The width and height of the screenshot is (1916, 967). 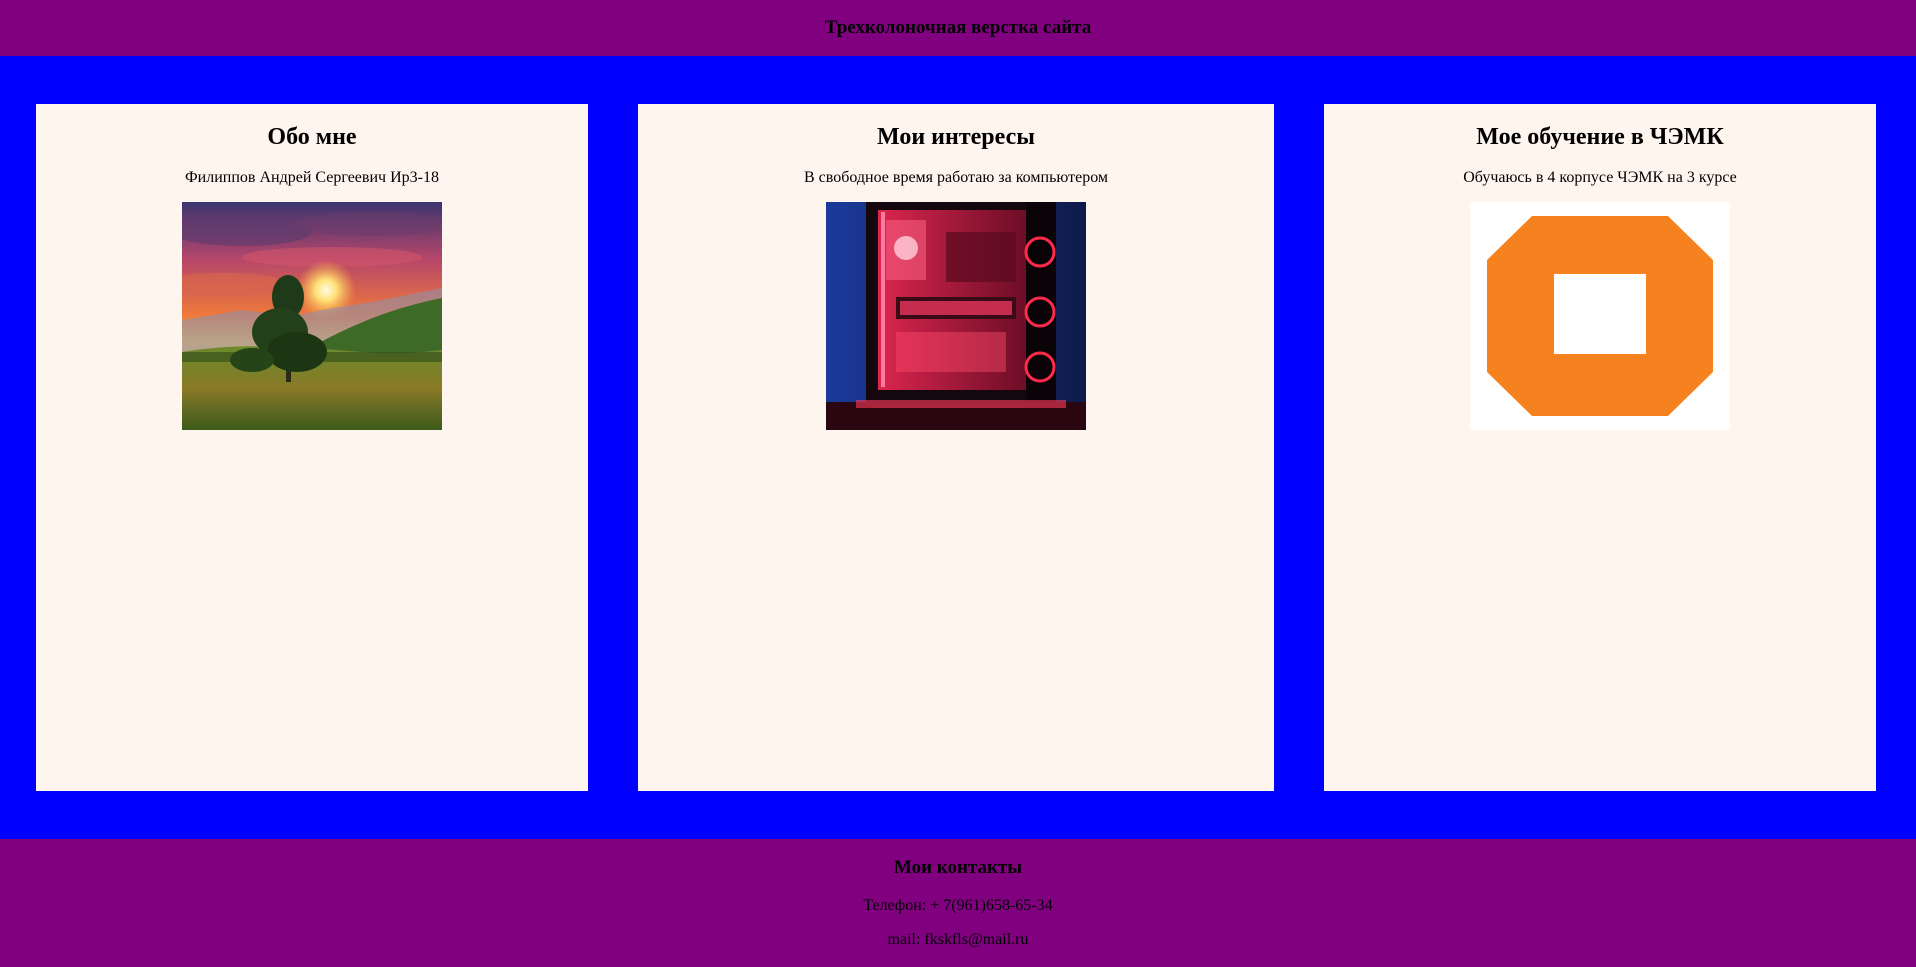 I want to click on column-heading-education: Мое обучение в ЧЭМК, so click(x=1600, y=137).